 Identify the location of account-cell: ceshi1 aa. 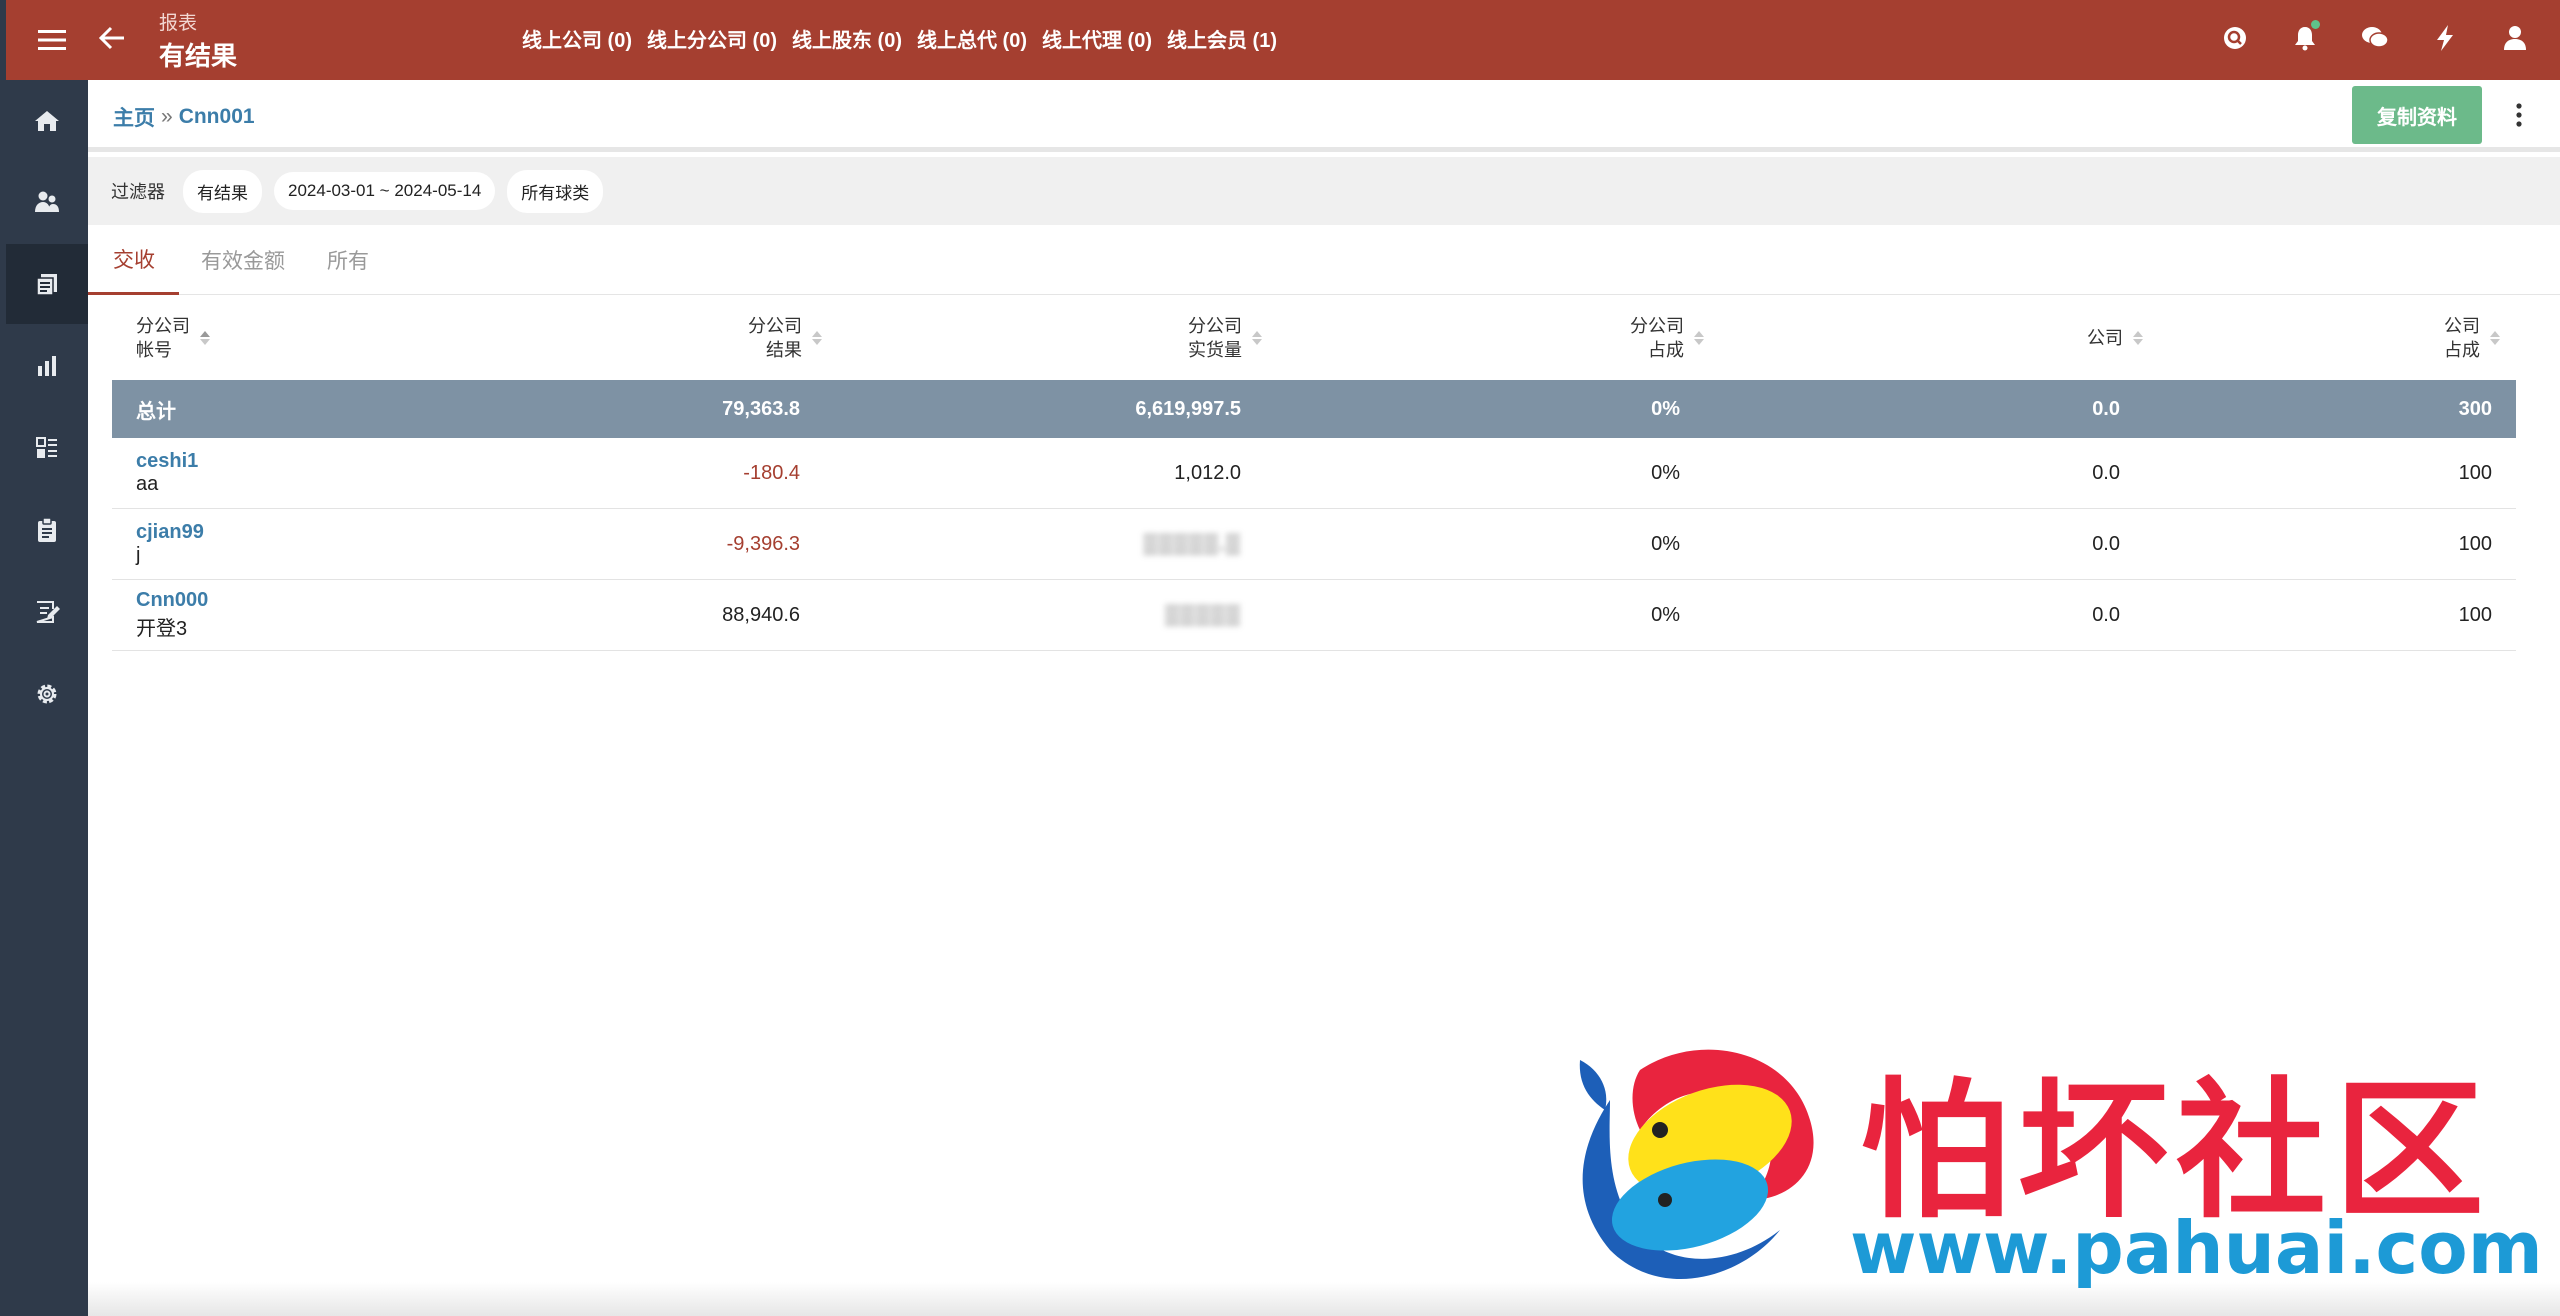
(167, 473).